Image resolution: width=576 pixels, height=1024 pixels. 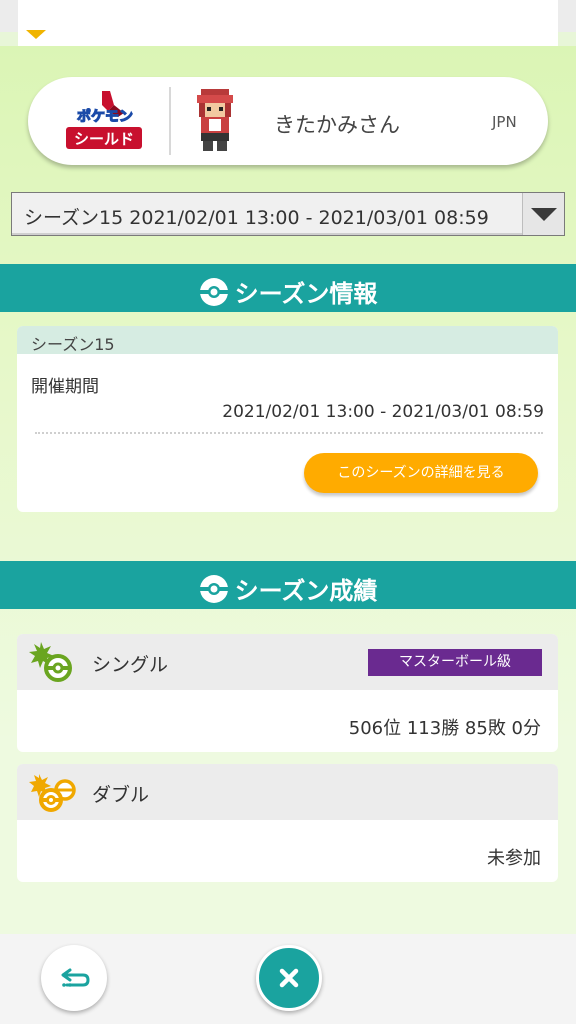 I want to click on double-battle-card: ダブル 未参加, so click(x=287, y=823).